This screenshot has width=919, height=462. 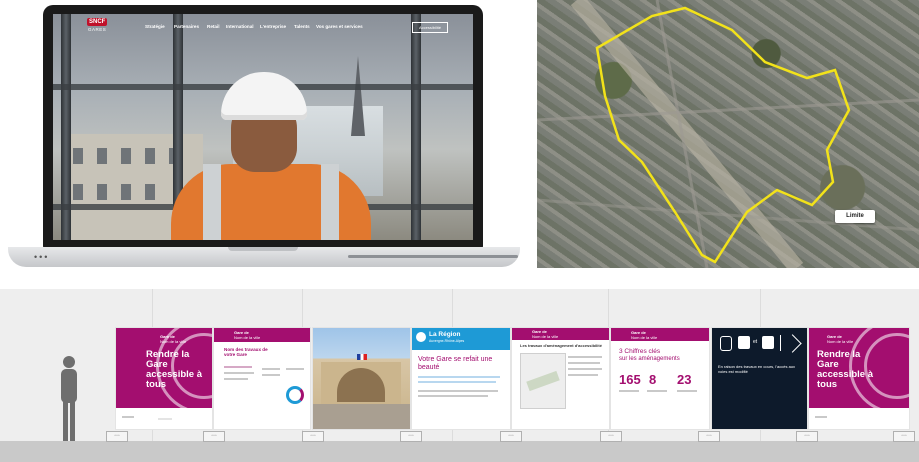 I want to click on nav-item-international: International, so click(x=240, y=26).